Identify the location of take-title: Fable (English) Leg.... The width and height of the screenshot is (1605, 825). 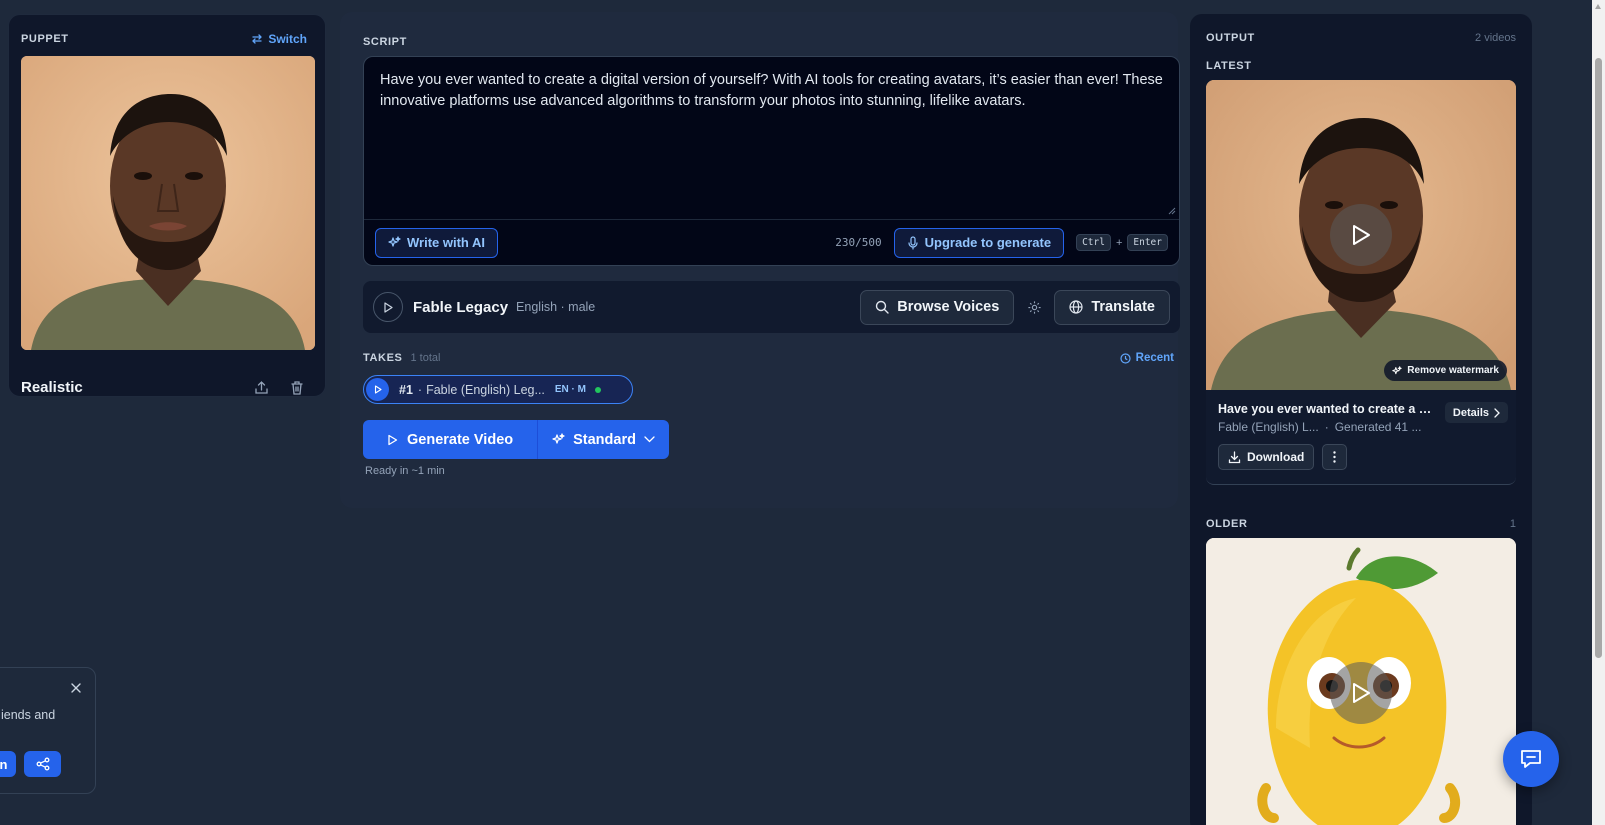
(485, 389).